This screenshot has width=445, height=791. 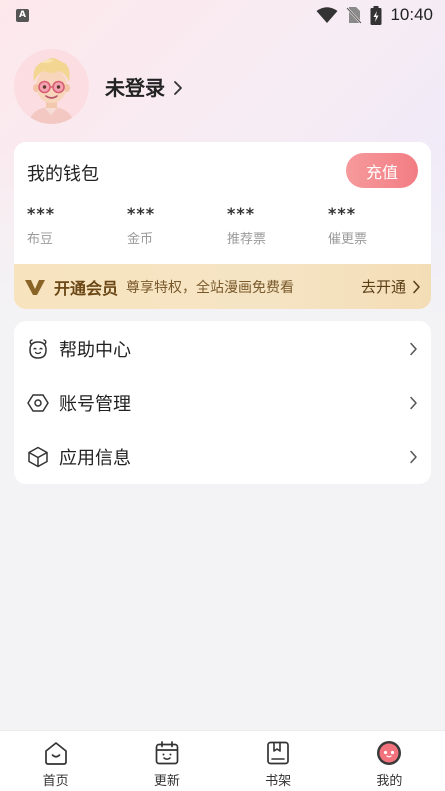 What do you see at coordinates (51, 91) in the screenshot?
I see `cartoon-avatar-icon` at bounding box center [51, 91].